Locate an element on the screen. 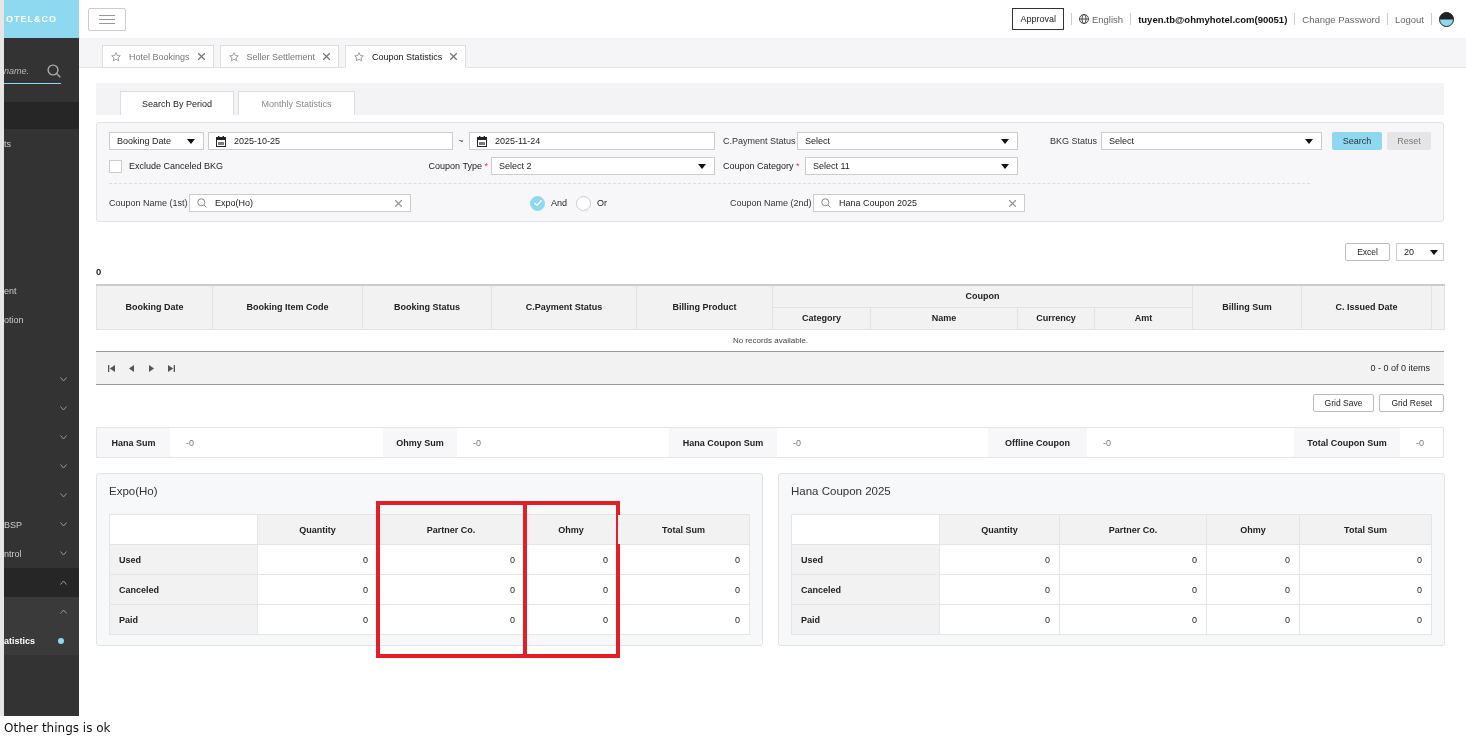 The image size is (1466, 740). column-header: Booking Item Code is located at coordinates (287, 307).